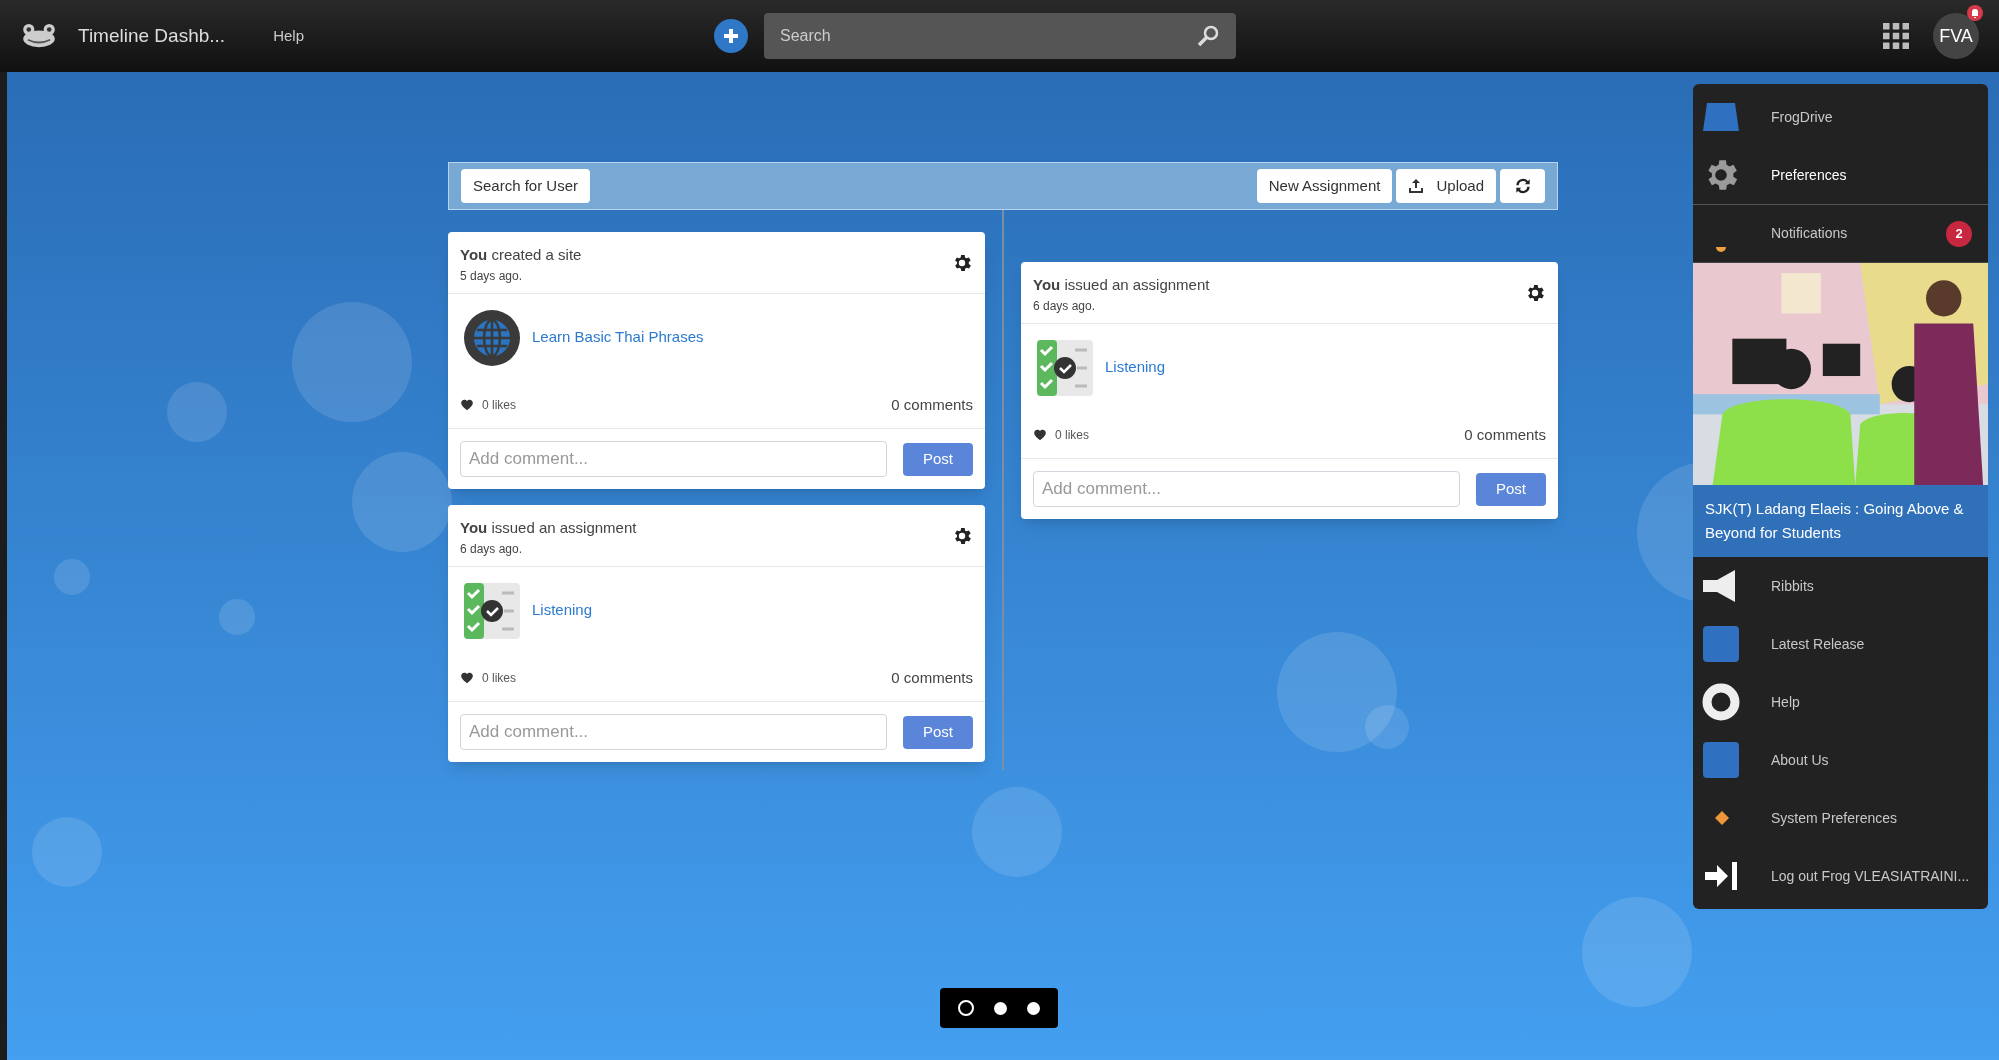 This screenshot has width=1999, height=1060. Describe the element at coordinates (1840, 702) in the screenshot. I see `menu-item: Help` at that location.